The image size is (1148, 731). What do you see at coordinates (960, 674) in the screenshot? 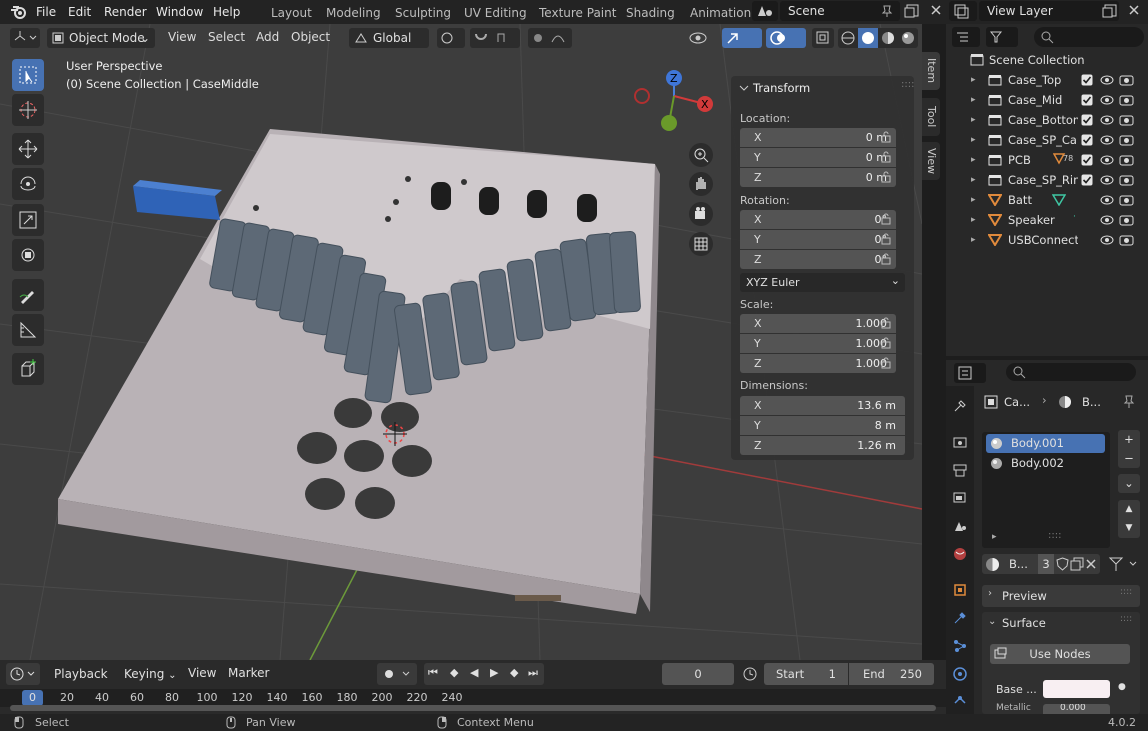
I see `physics-tab-icon` at bounding box center [960, 674].